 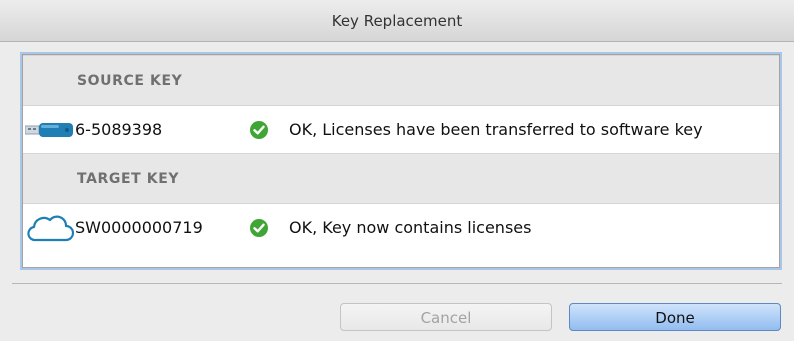 What do you see at coordinates (446, 317) in the screenshot?
I see `cancel-button: Cancel` at bounding box center [446, 317].